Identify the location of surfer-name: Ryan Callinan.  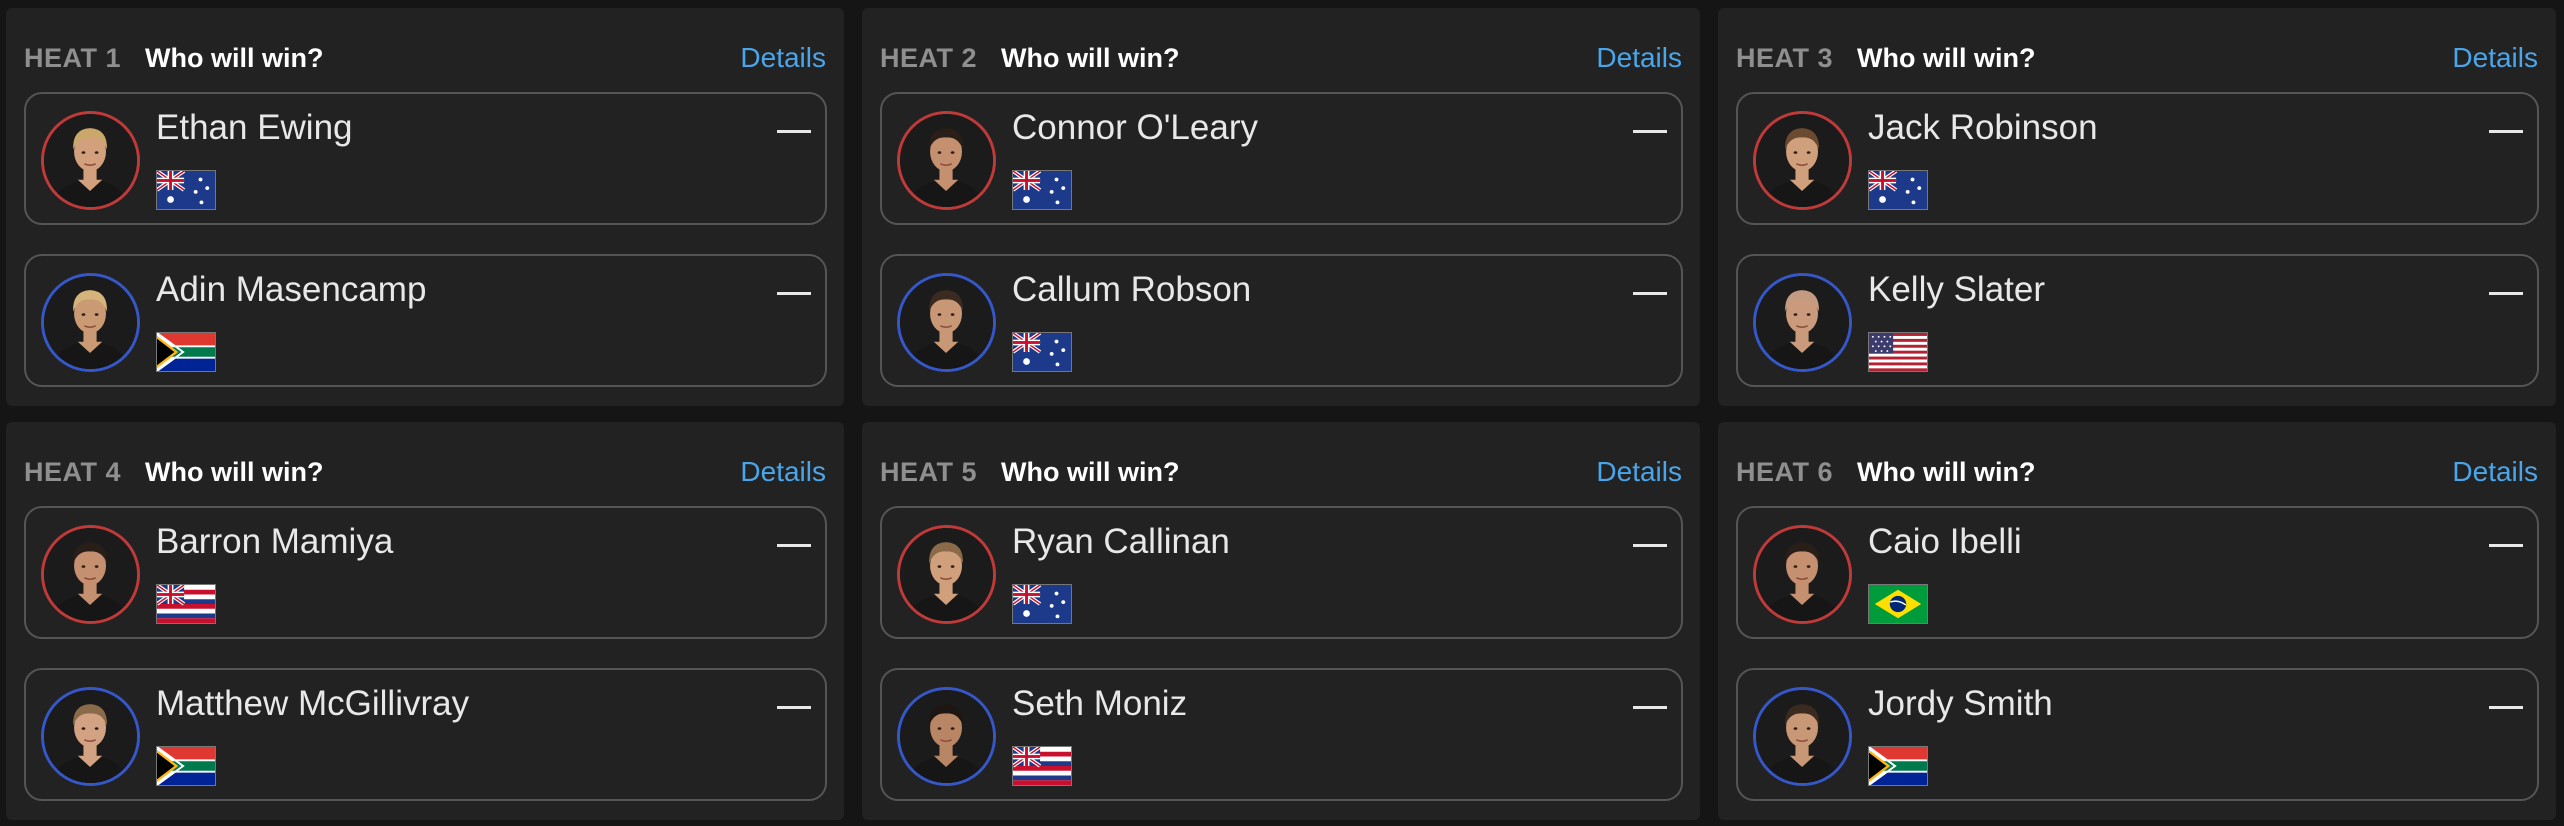
(1121, 541).